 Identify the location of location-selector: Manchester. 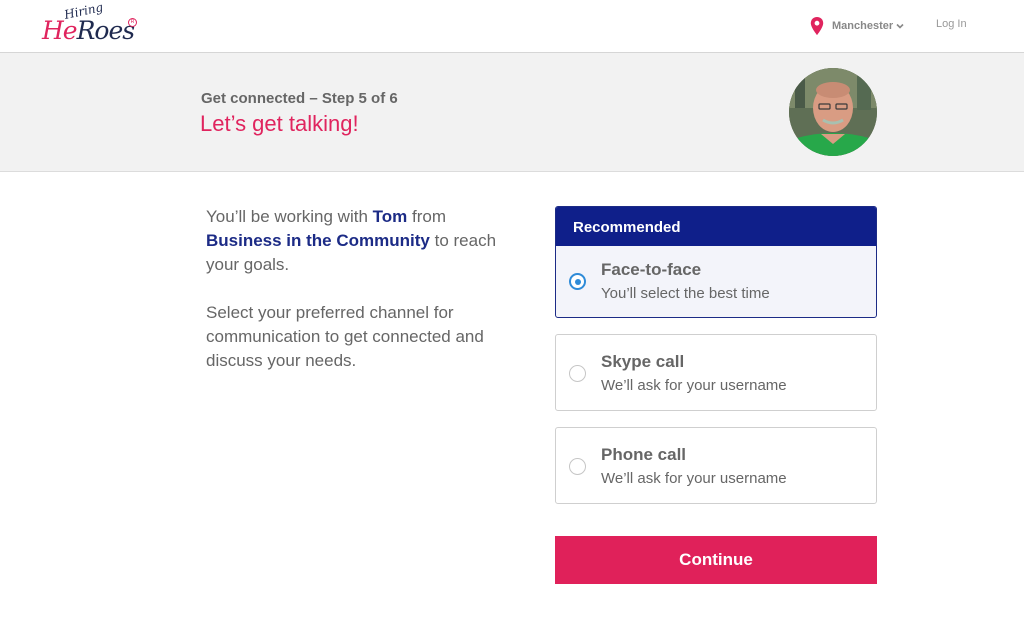
(857, 26).